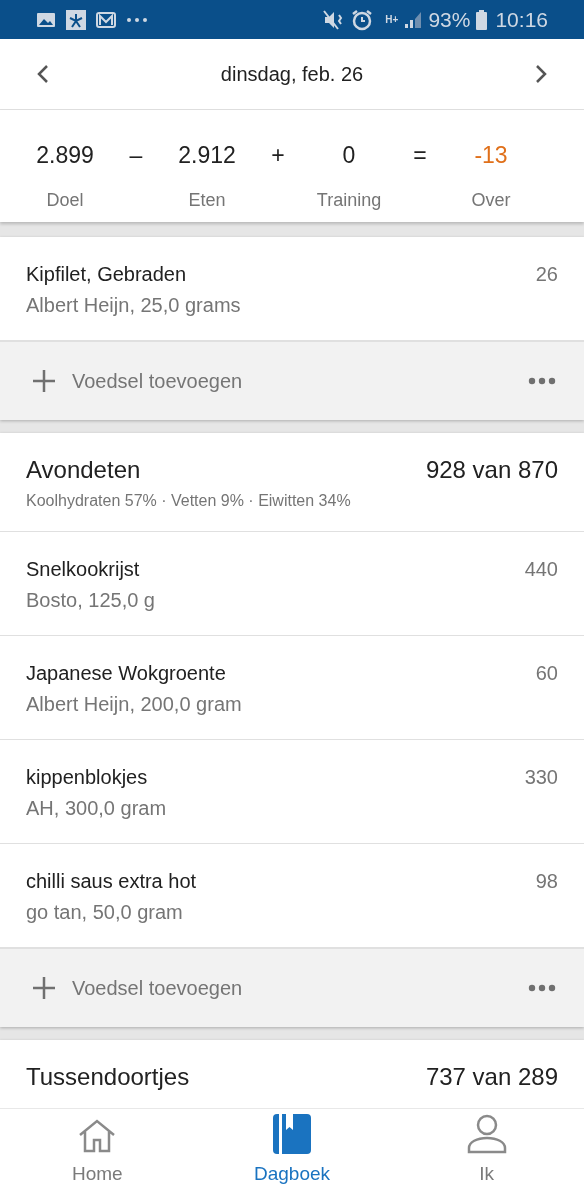  Describe the element at coordinates (65, 200) in the screenshot. I see `summary-label: Doel` at that location.